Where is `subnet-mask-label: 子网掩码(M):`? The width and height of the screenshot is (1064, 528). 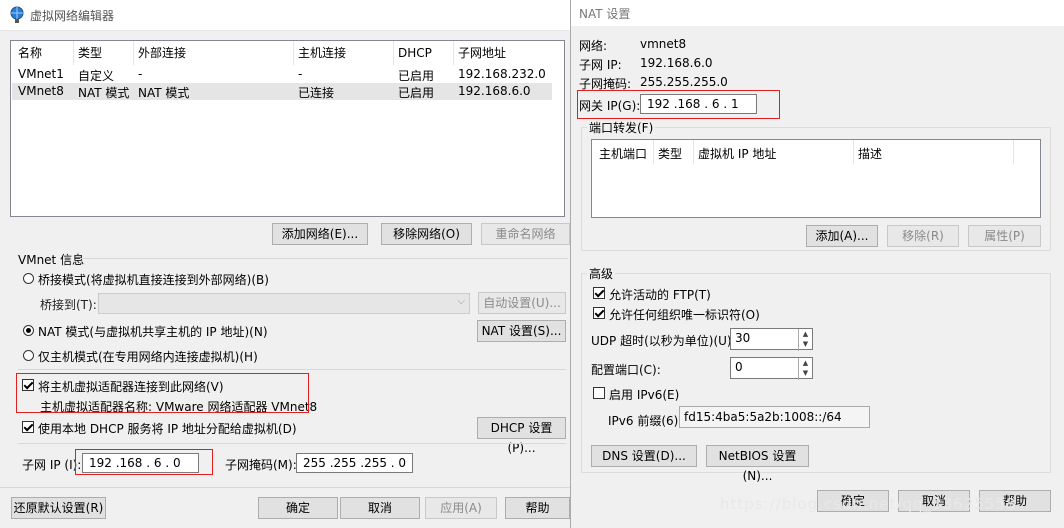
subnet-mask-label: 子网掩码(M): is located at coordinates (261, 465).